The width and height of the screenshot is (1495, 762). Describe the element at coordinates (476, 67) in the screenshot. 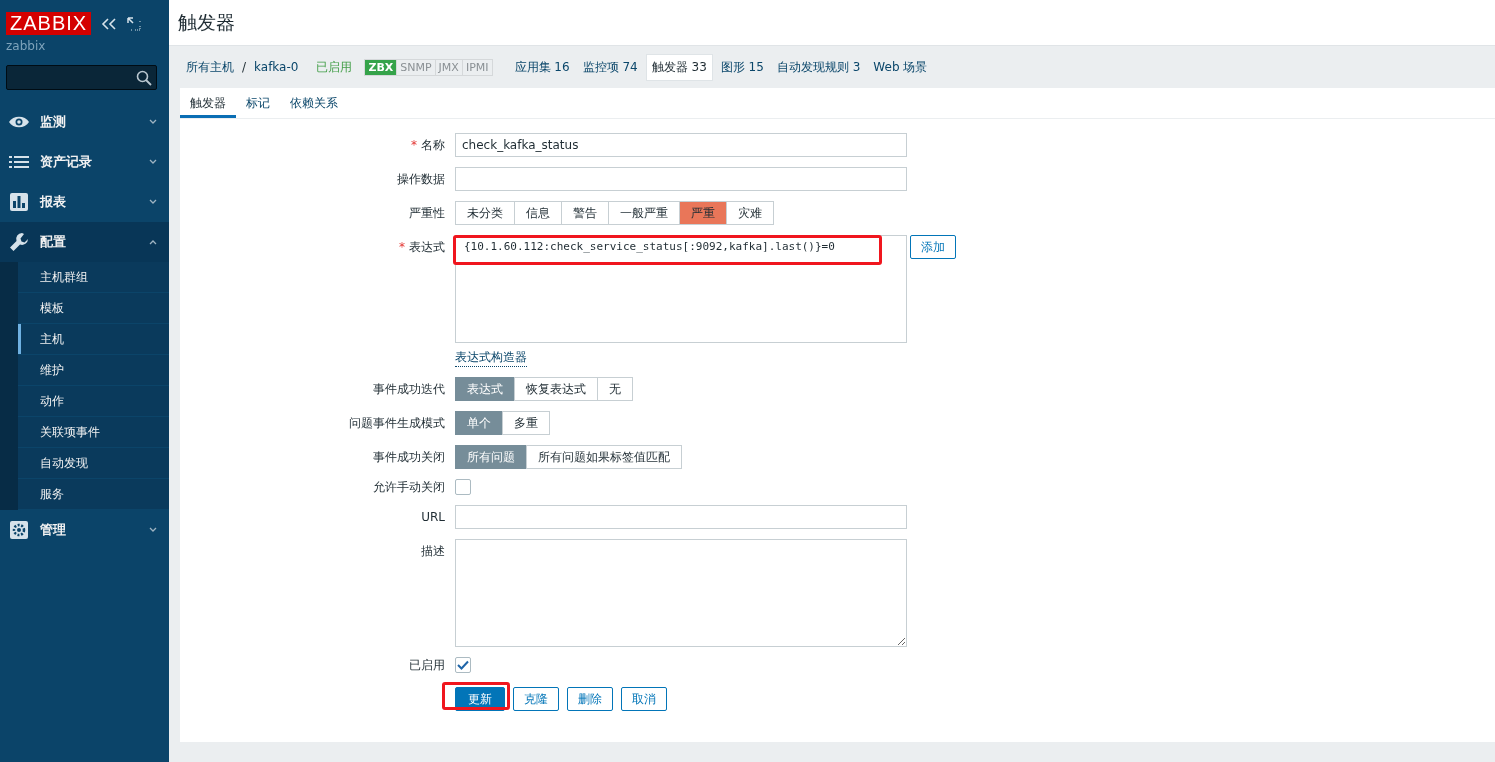

I see `availability-badge: IPMI` at that location.